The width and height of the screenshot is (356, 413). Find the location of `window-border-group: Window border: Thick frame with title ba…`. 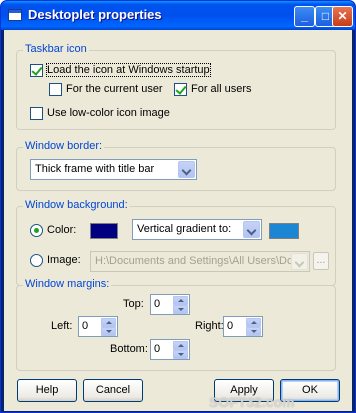

window-border-group: Window border: Thick frame with title ba… is located at coordinates (176, 165).